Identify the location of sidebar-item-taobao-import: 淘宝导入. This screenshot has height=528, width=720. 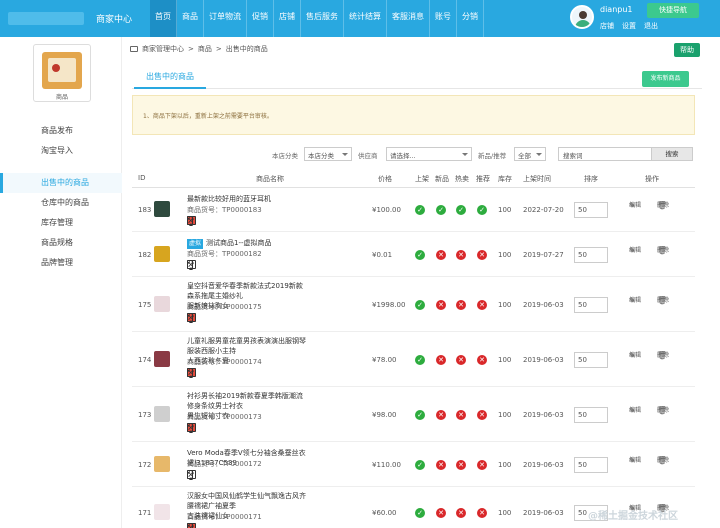
(61, 151).